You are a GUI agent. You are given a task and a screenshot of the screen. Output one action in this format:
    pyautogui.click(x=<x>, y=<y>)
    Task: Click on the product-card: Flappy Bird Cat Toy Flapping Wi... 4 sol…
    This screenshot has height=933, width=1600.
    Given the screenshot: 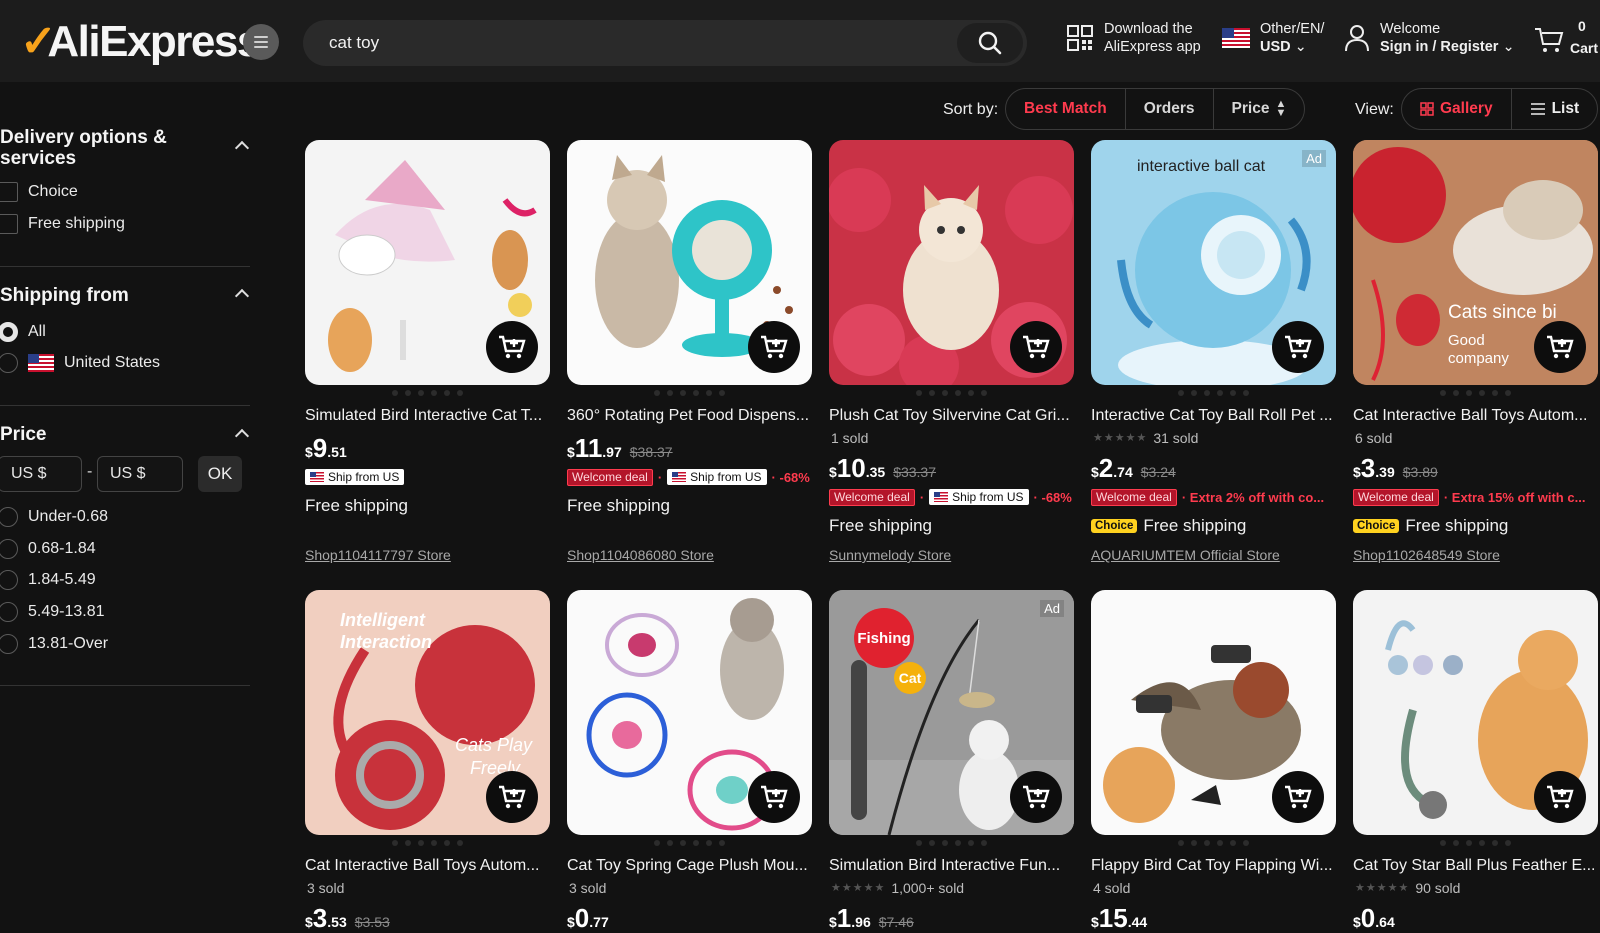 What is the action you would take?
    pyautogui.click(x=1213, y=761)
    